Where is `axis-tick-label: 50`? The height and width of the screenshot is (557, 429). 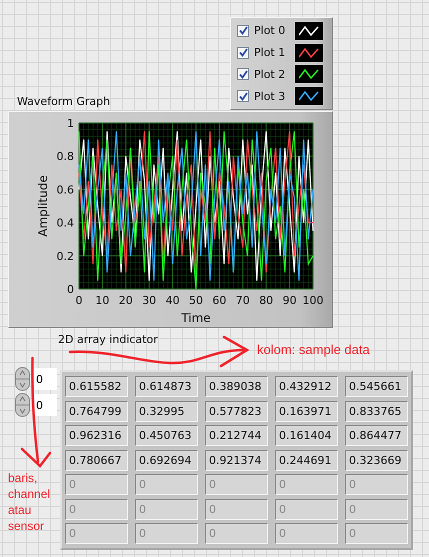 axis-tick-label: 50 is located at coordinates (196, 300).